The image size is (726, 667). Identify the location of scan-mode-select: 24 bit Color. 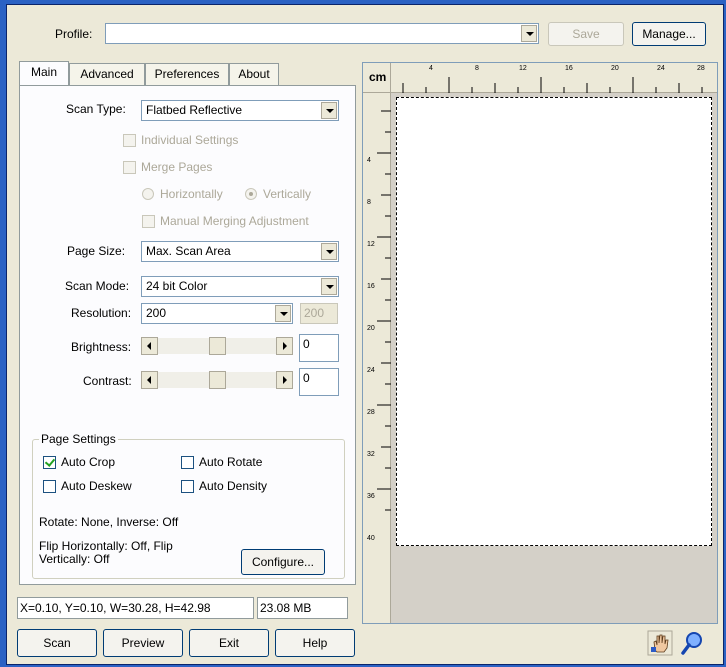
(240, 286).